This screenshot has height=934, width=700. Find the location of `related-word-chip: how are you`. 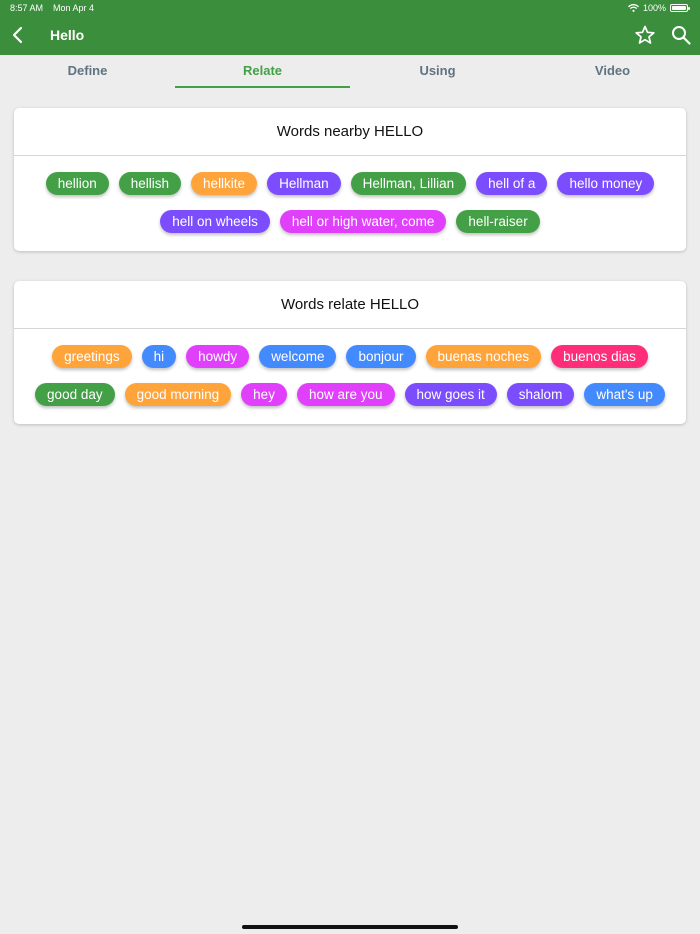

related-word-chip: how are you is located at coordinates (345, 394).